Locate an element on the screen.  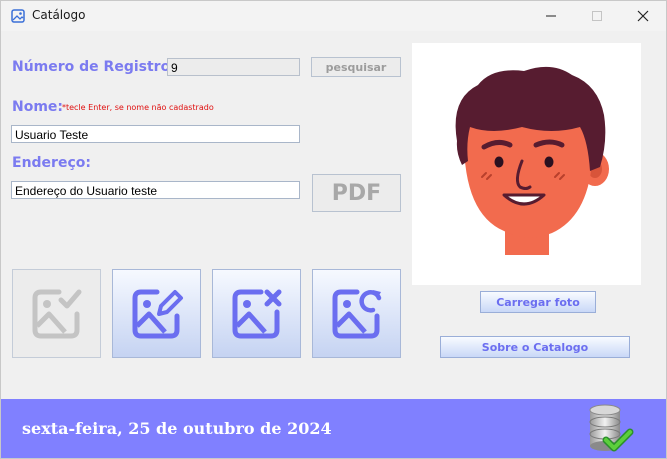
title-bar: Catálogo is located at coordinates (333, 16).